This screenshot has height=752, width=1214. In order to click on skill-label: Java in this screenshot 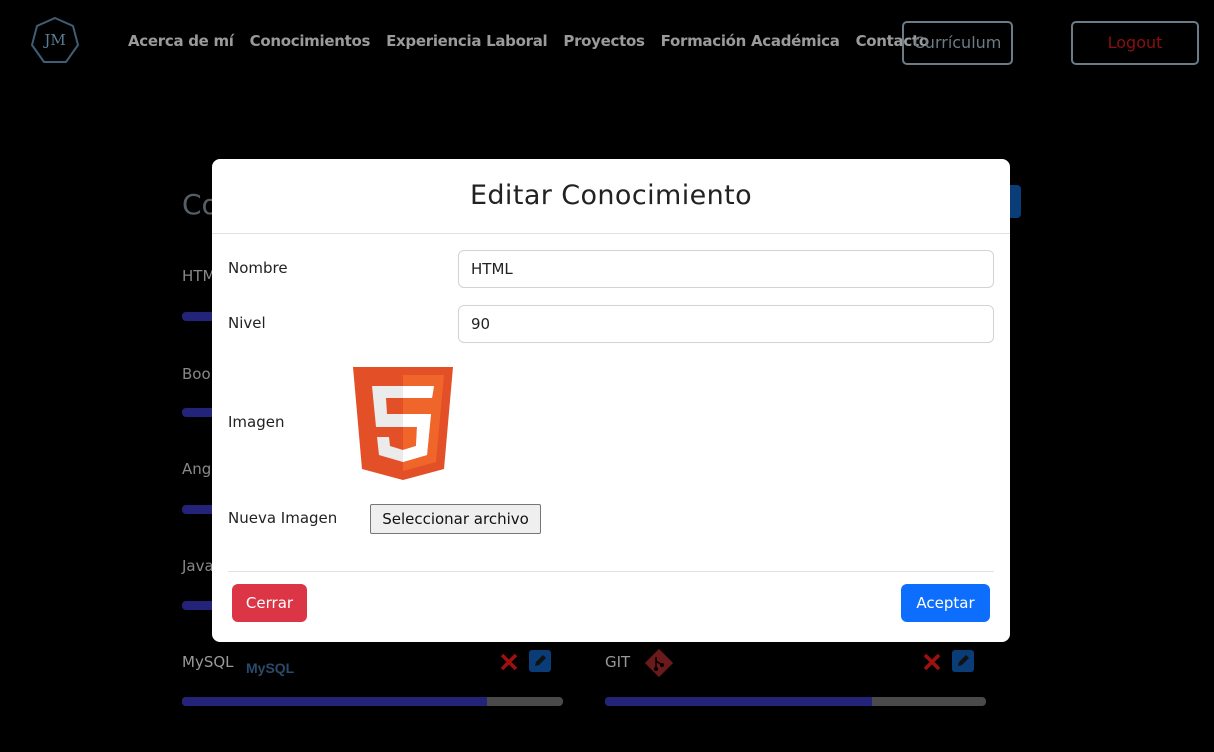, I will do `click(198, 566)`.